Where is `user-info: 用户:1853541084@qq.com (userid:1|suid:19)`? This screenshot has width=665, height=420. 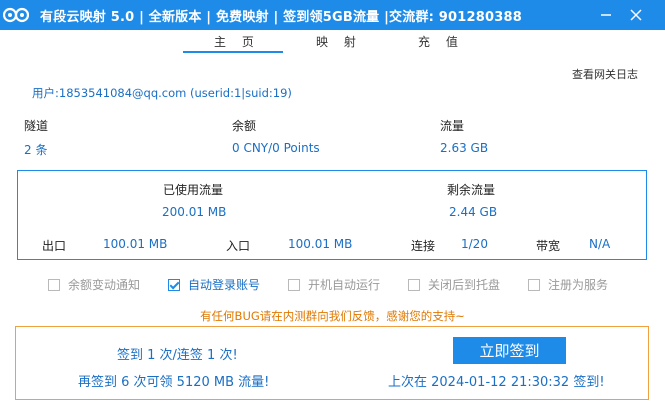
user-info: 用户:1853541084@qq.com (userid:1|suid:19) is located at coordinates (162, 93).